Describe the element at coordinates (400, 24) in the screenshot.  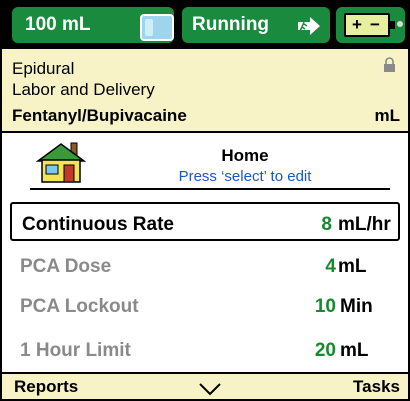
I see `plug-icon` at that location.